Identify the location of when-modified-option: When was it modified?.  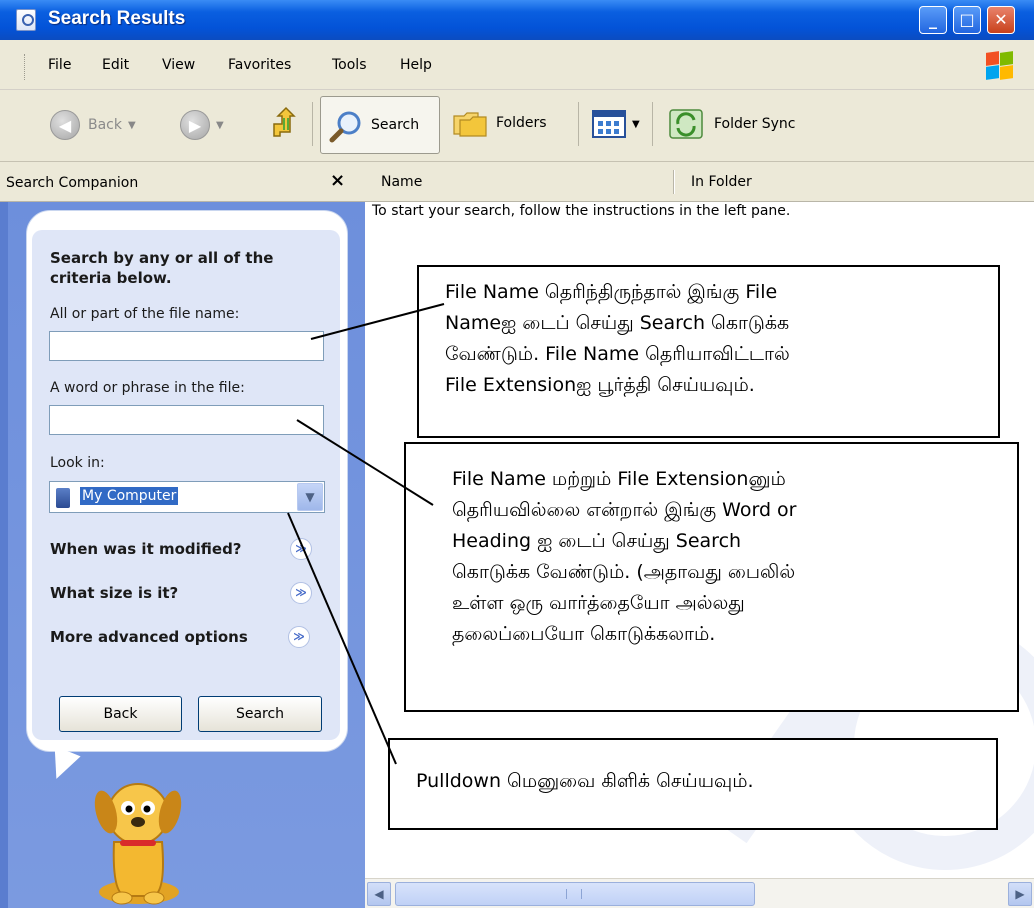
(146, 549).